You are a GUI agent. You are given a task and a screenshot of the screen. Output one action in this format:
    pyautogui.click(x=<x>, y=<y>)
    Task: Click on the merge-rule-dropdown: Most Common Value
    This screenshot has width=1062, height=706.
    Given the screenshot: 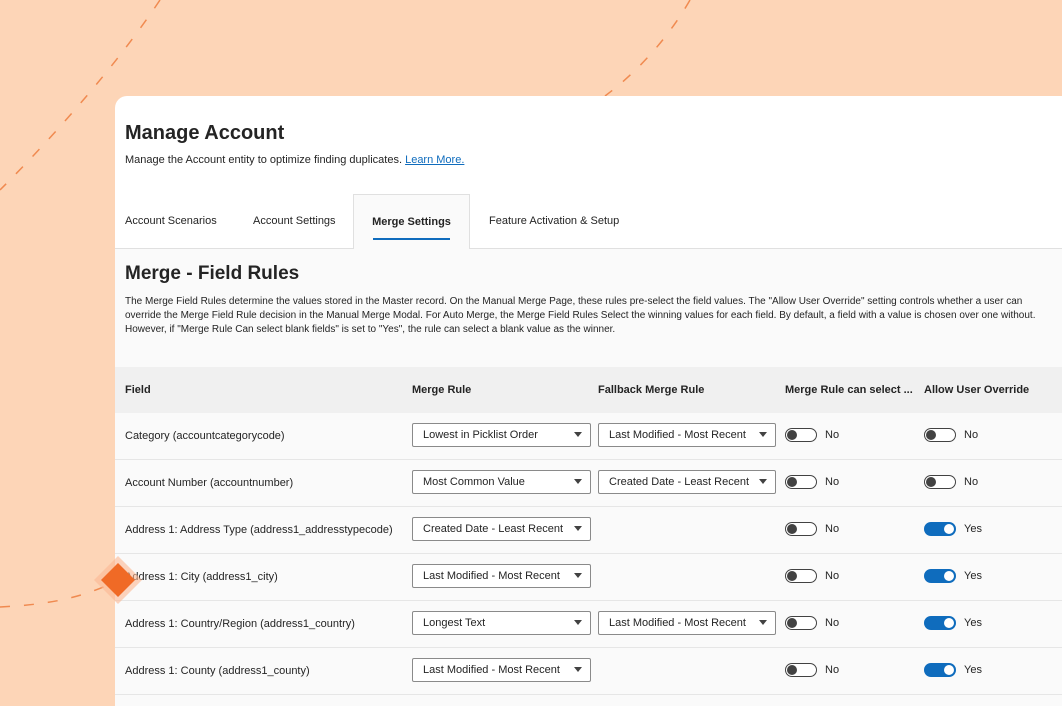 What is the action you would take?
    pyautogui.click(x=501, y=482)
    